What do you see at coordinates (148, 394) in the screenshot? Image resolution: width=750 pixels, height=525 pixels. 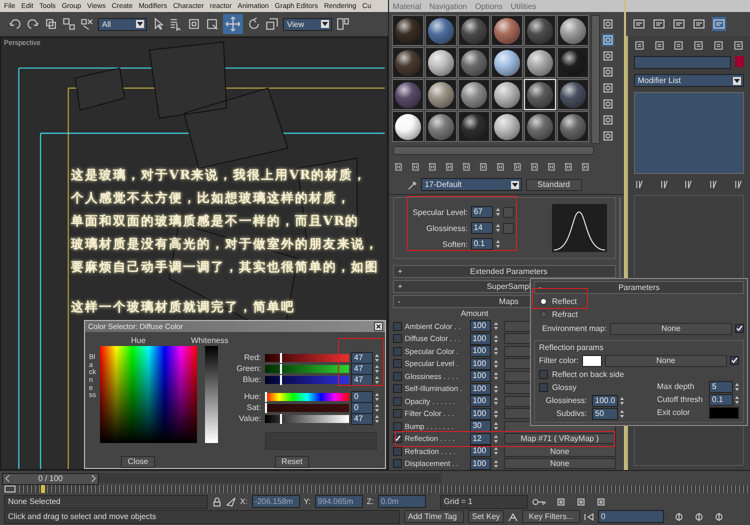 I see `hue-blackness-picker` at bounding box center [148, 394].